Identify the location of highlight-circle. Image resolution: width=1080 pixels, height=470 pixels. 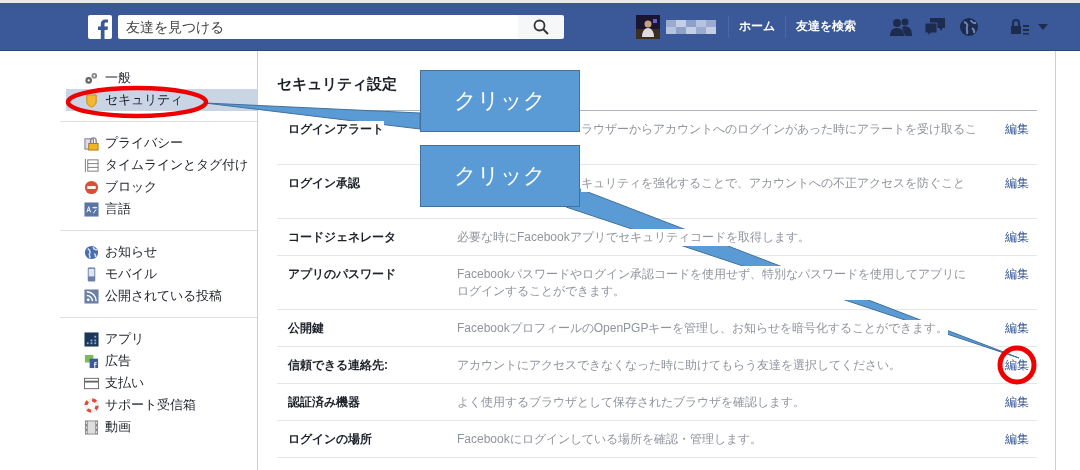
(1017, 365).